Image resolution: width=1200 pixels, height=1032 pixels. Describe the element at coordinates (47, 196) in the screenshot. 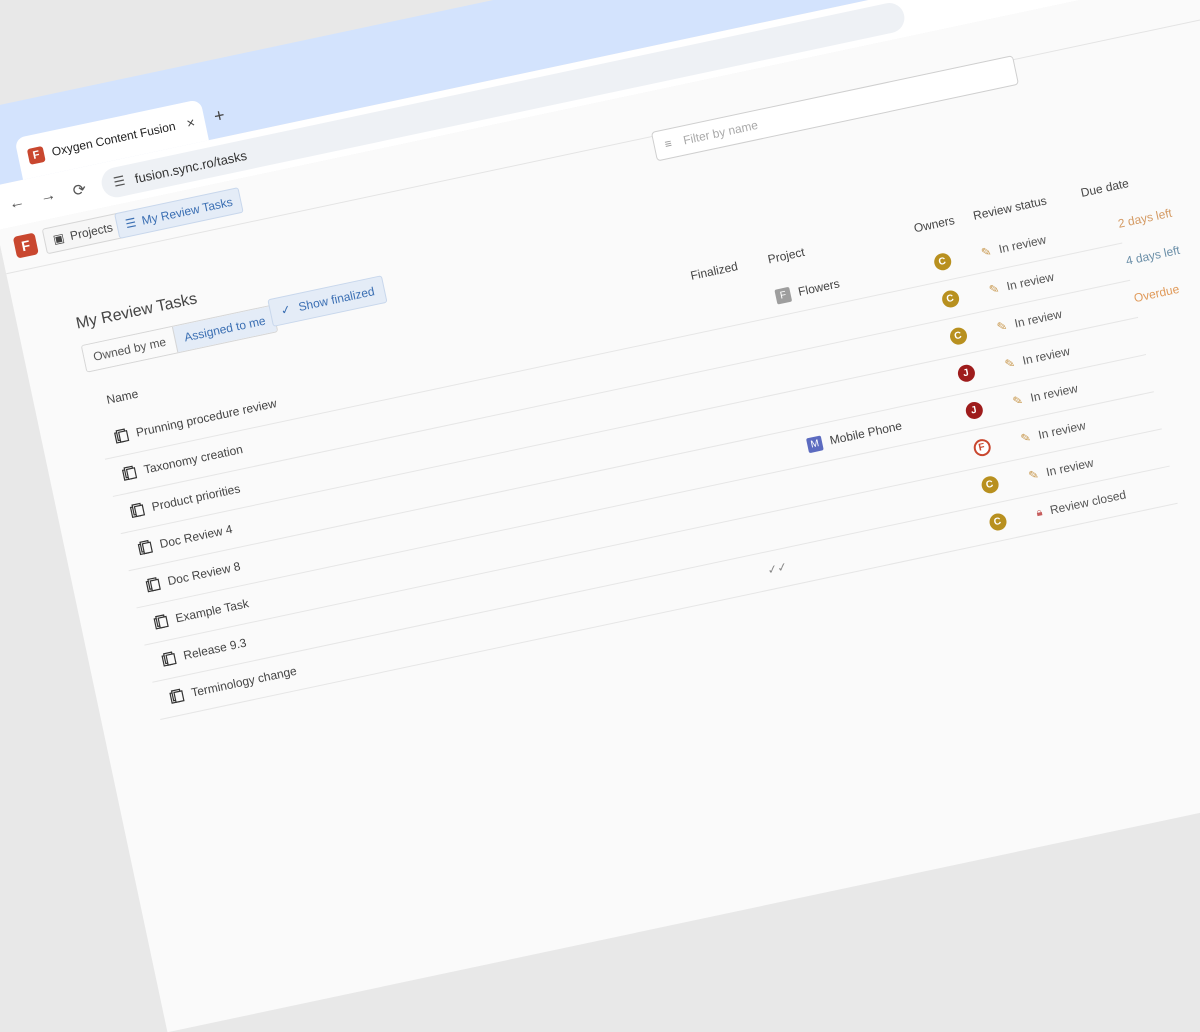

I see `forward-icon: →` at that location.